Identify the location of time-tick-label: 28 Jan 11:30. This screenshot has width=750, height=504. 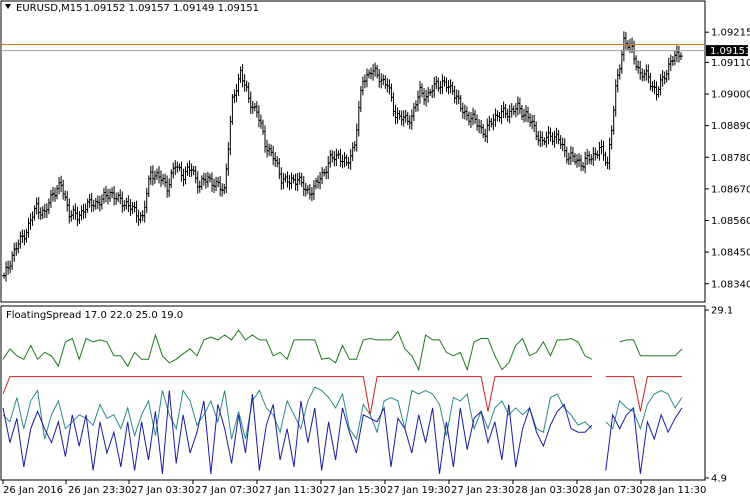
(674, 490).